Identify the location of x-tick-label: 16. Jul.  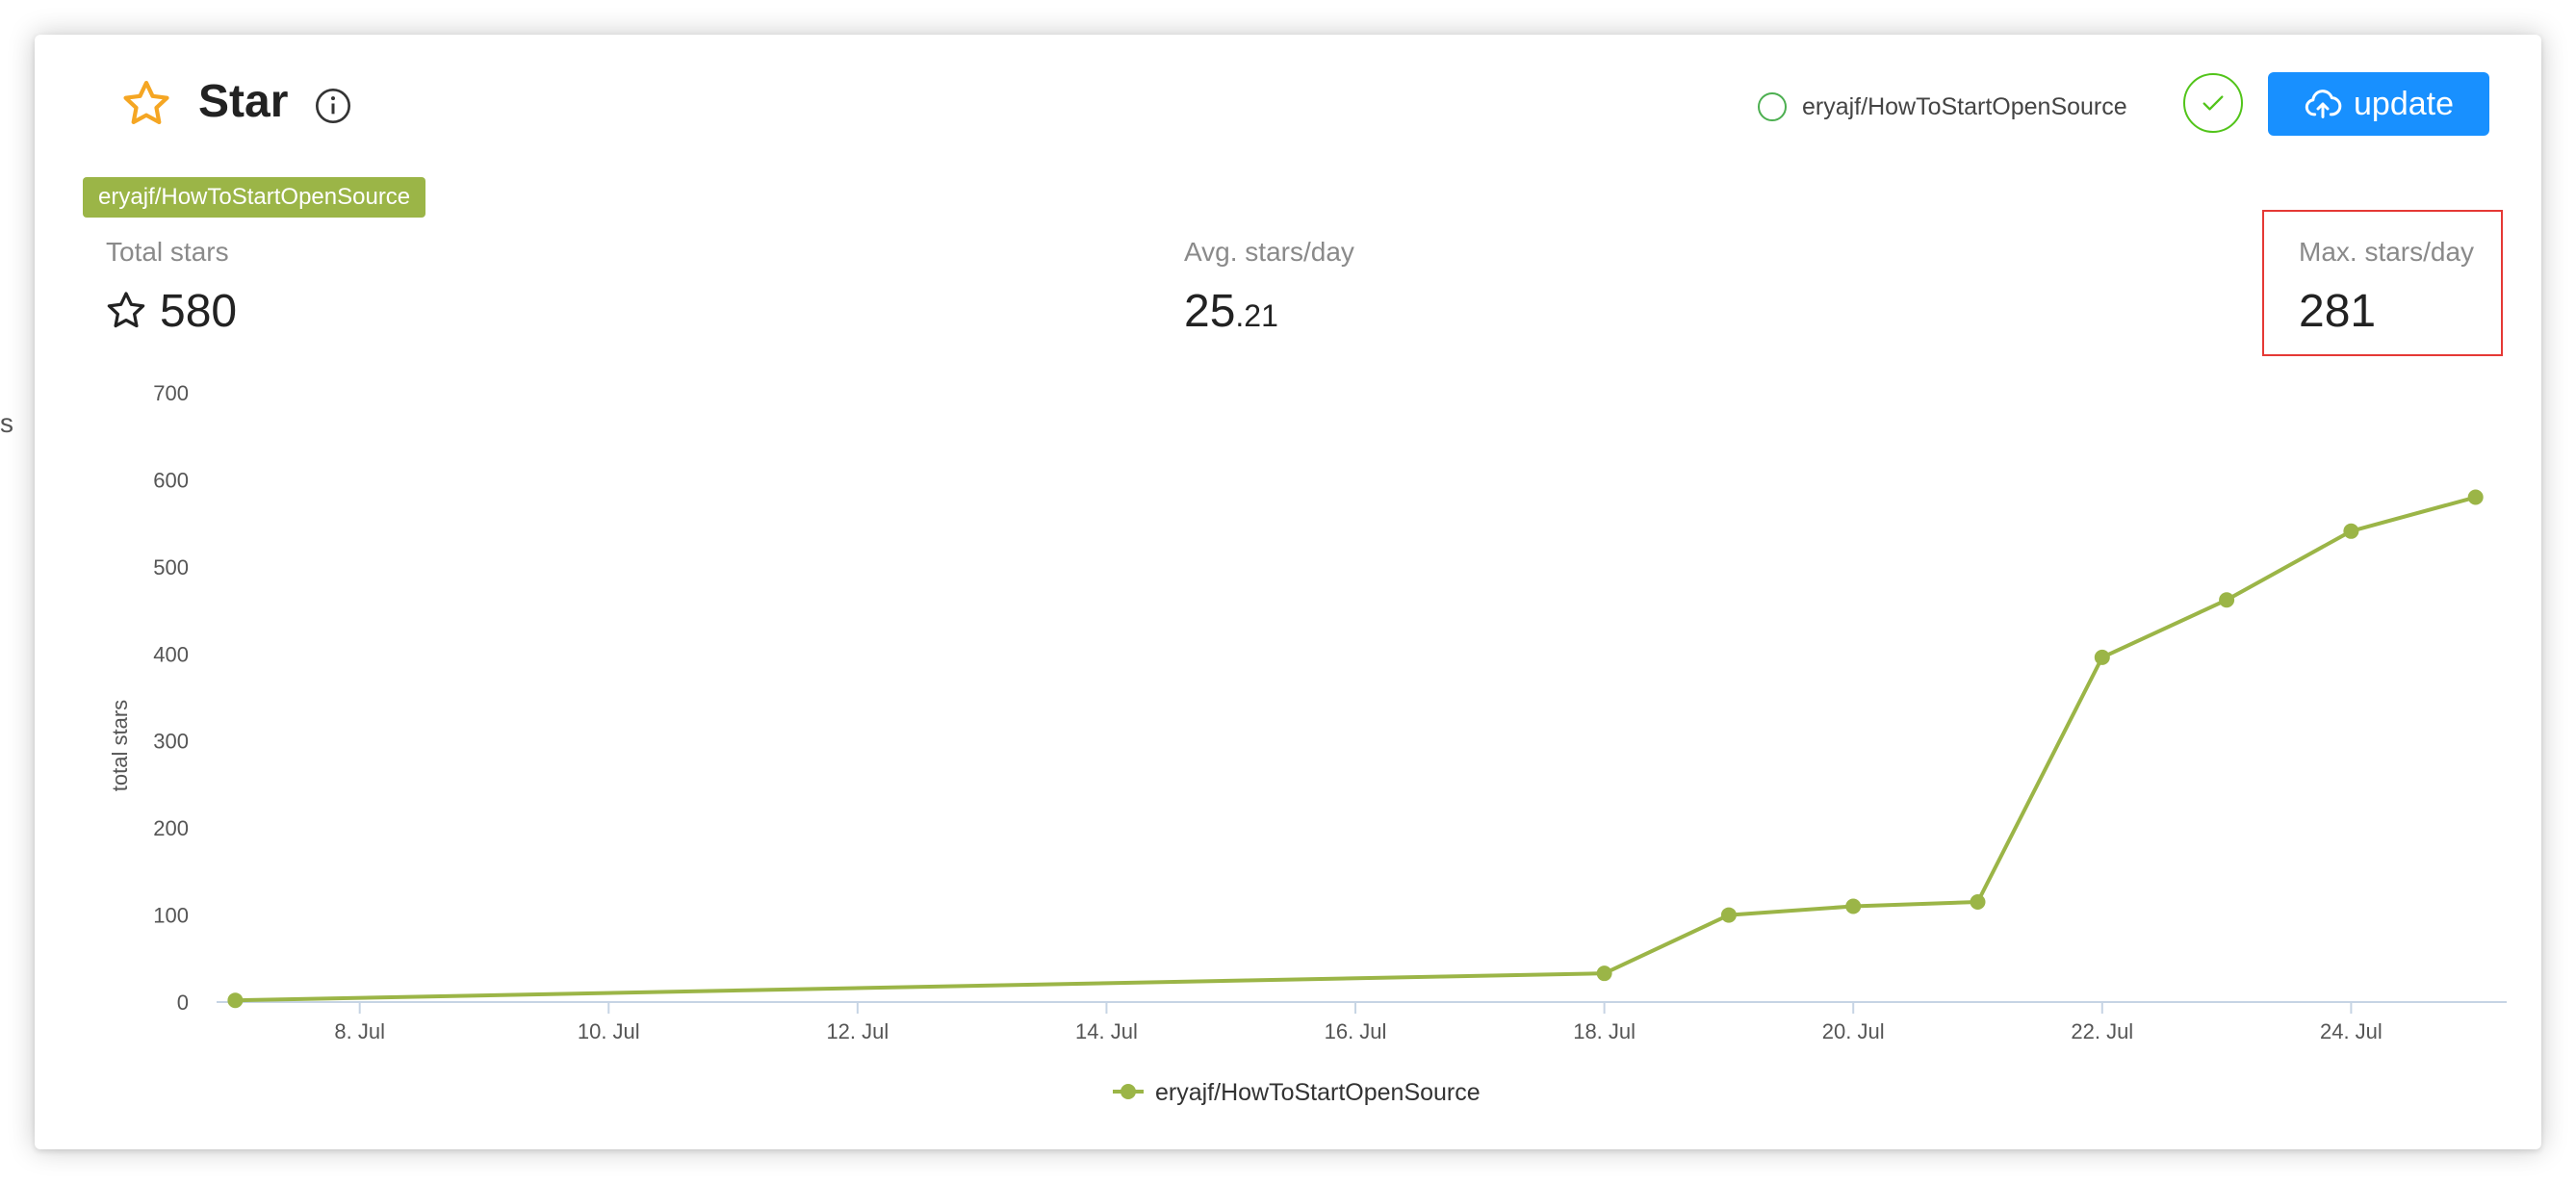
(1356, 1031).